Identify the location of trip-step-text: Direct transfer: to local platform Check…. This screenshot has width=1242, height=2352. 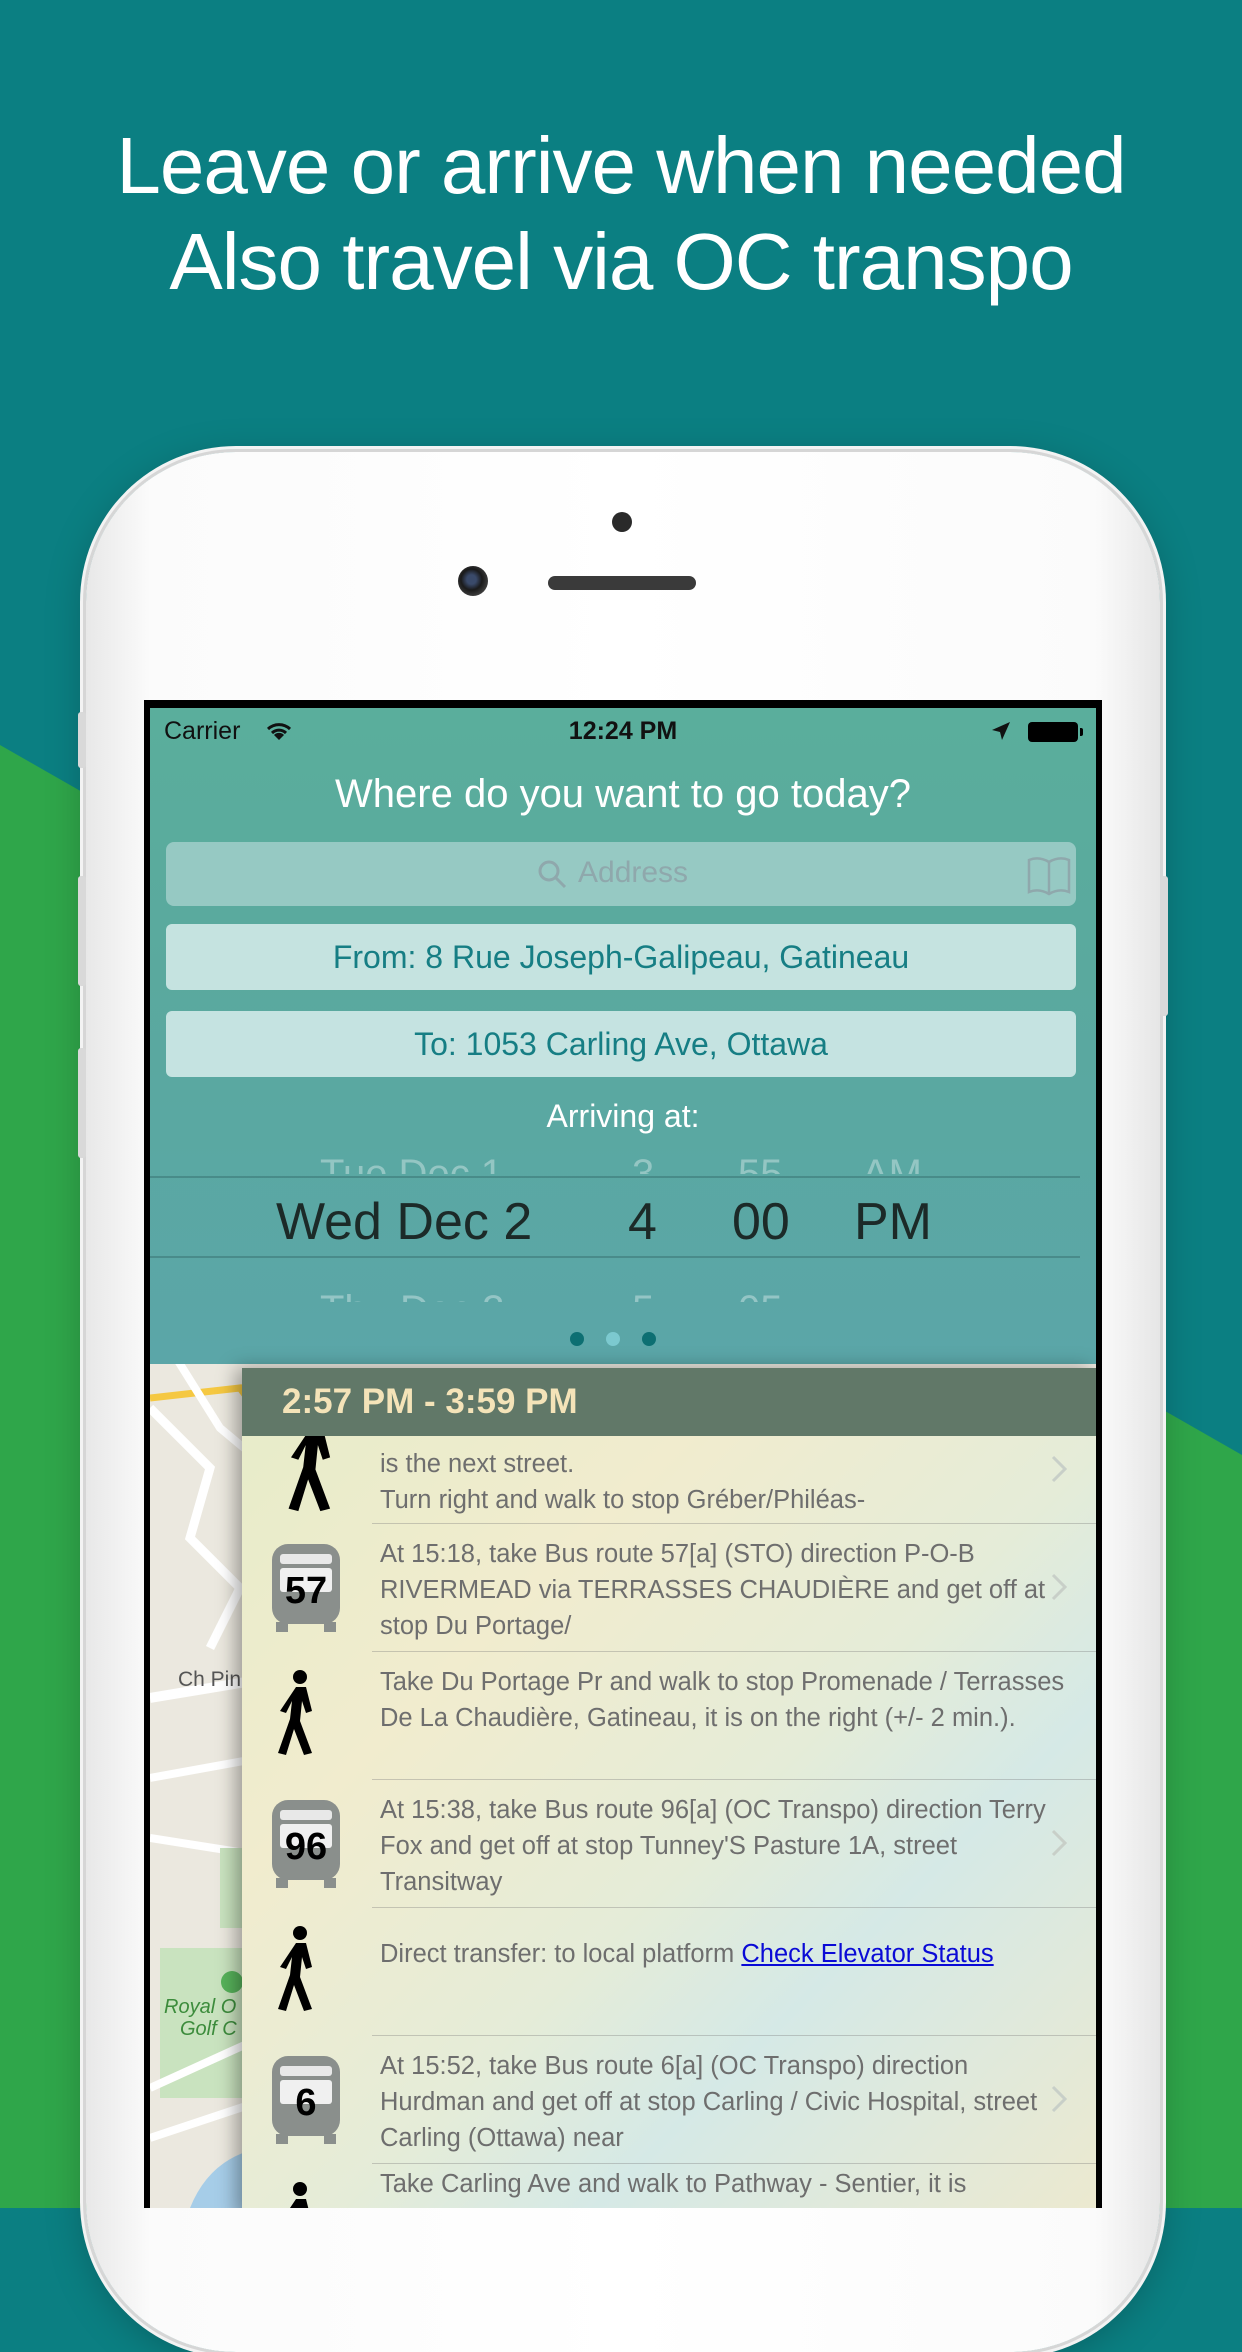
(730, 1954).